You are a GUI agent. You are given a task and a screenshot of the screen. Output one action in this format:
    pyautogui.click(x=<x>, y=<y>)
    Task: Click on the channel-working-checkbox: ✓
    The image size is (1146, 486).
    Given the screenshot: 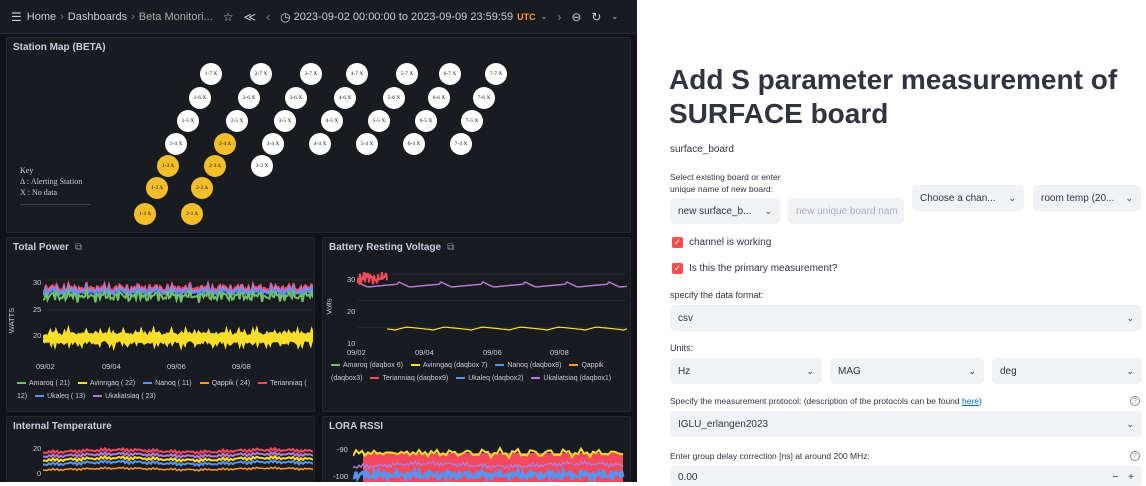 What is the action you would take?
    pyautogui.click(x=677, y=242)
    